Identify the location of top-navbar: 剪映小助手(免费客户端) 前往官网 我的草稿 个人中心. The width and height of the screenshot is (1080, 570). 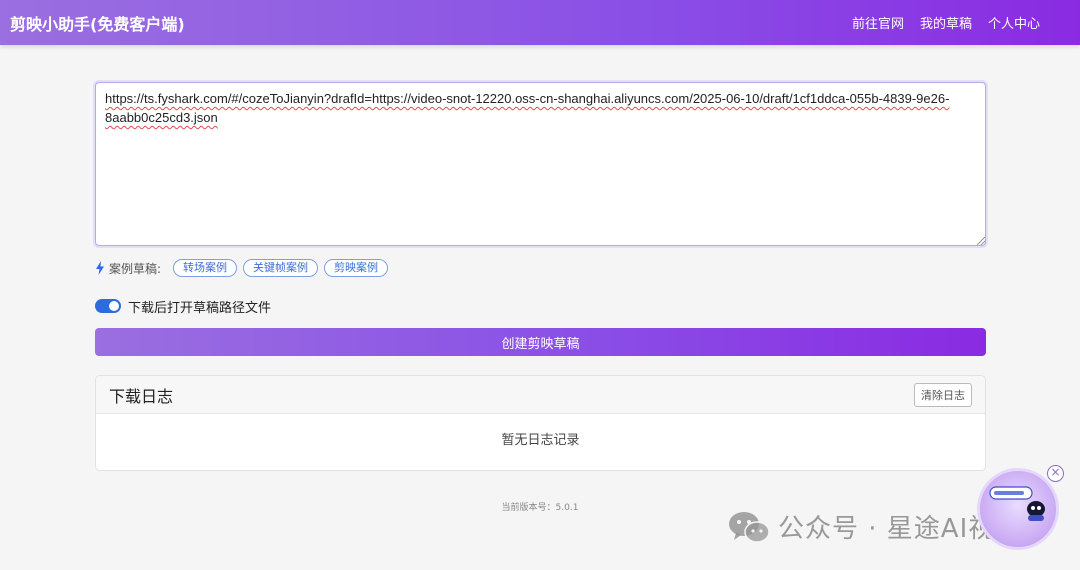
(540, 22).